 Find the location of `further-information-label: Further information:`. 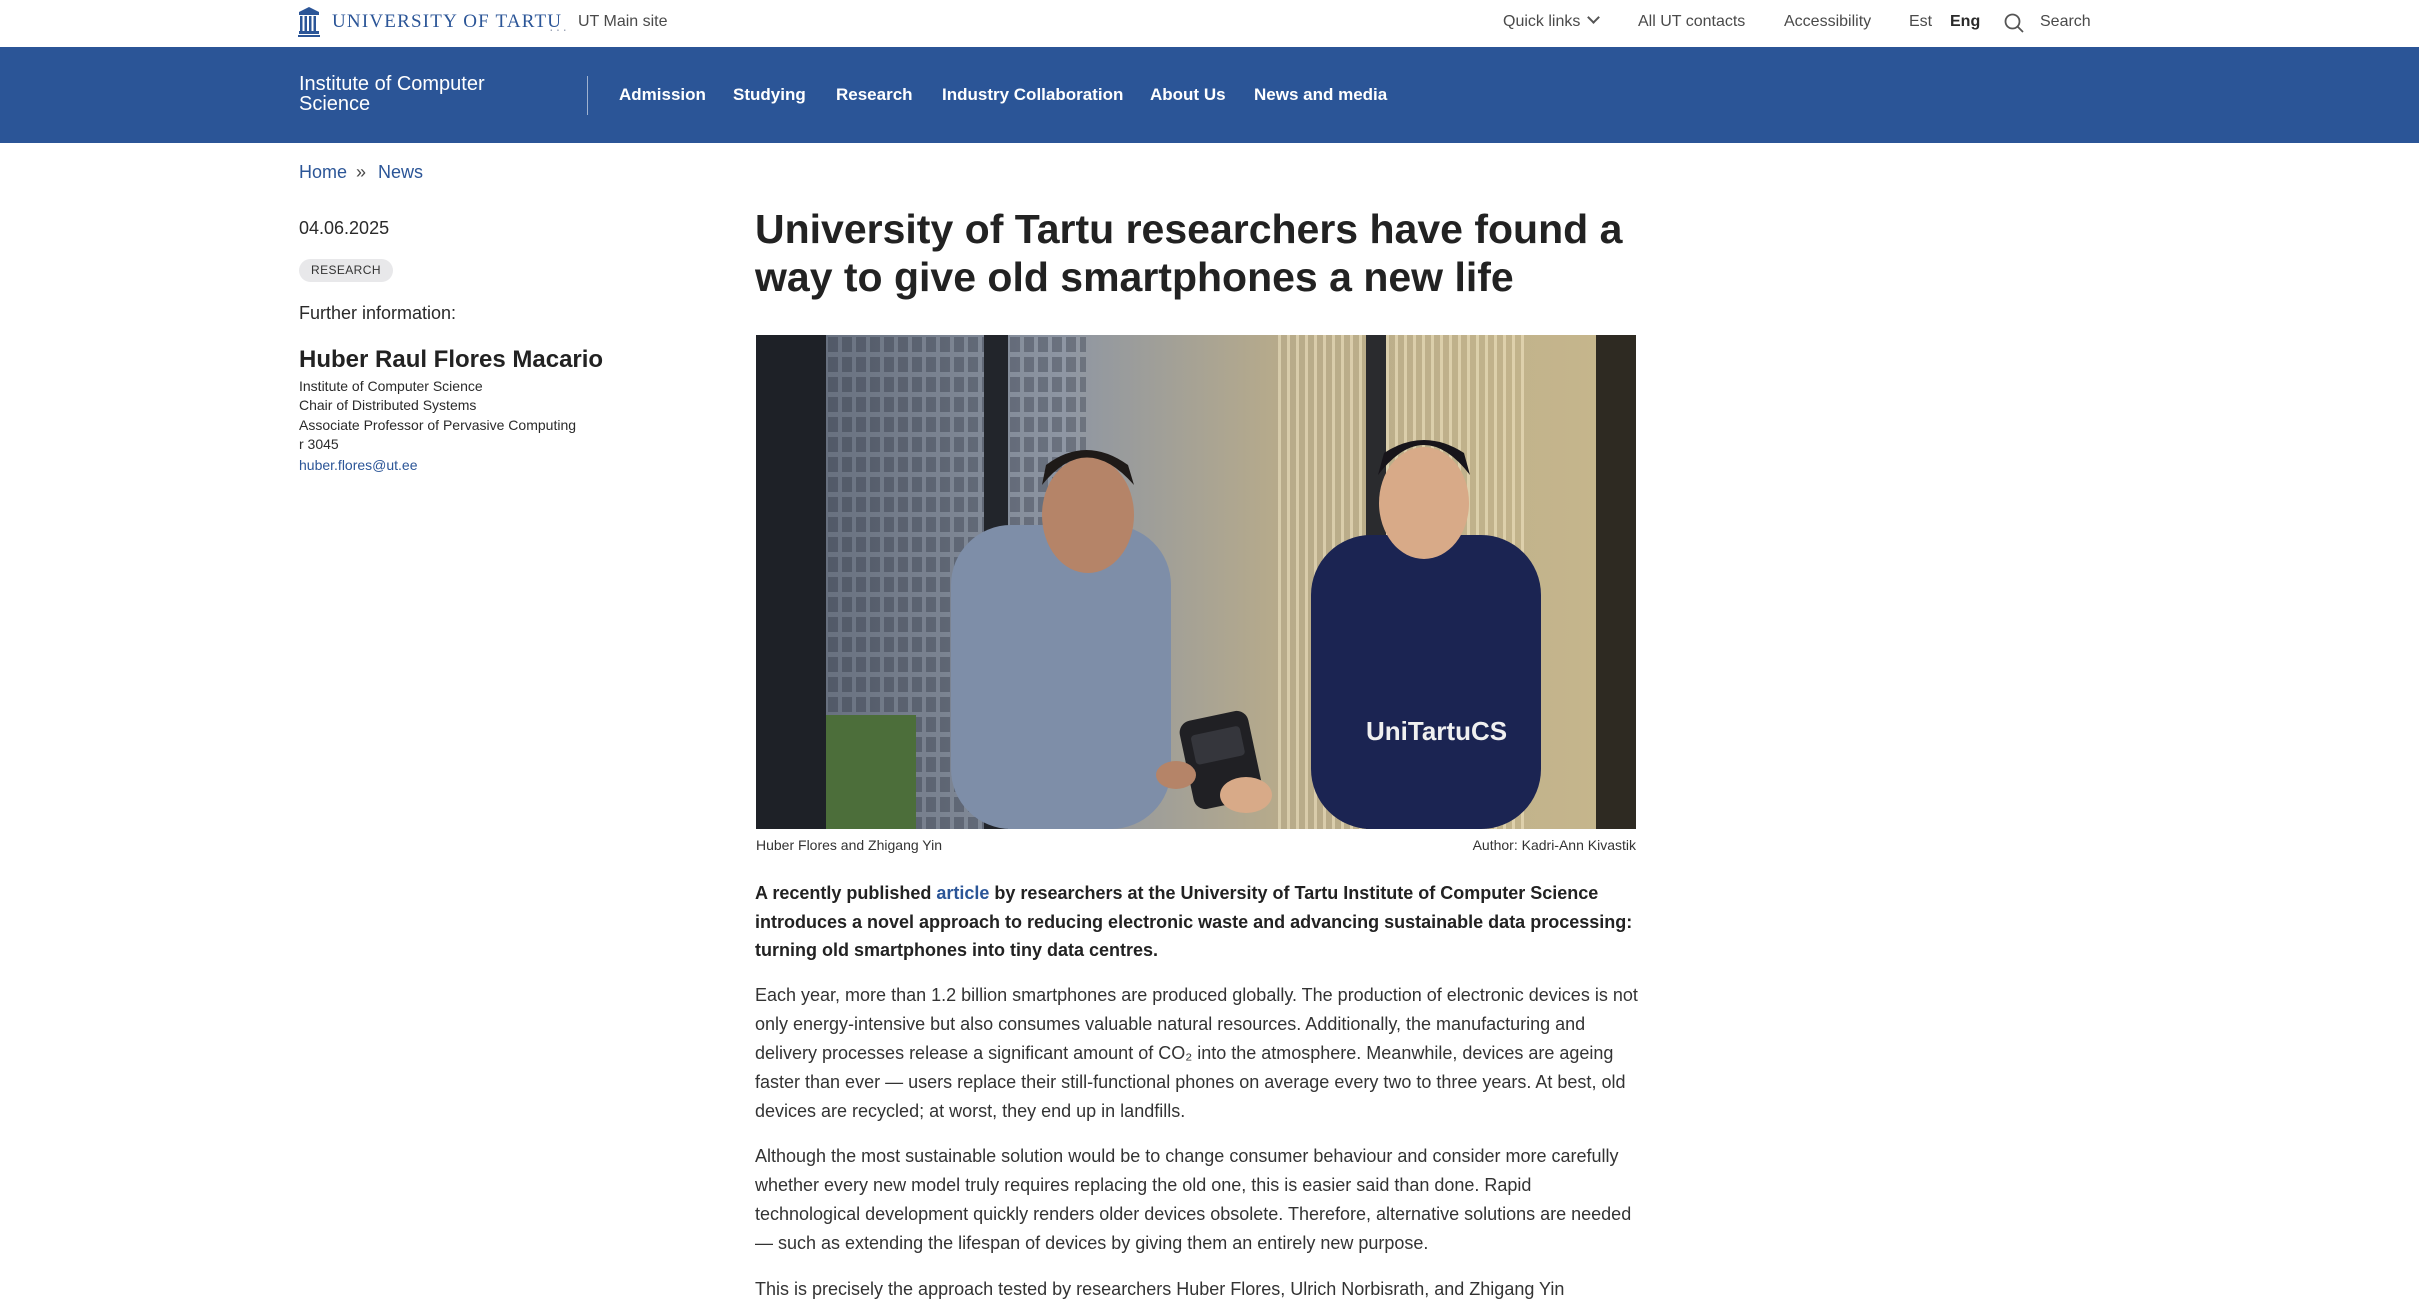

further-information-label: Further information: is located at coordinates (378, 313).